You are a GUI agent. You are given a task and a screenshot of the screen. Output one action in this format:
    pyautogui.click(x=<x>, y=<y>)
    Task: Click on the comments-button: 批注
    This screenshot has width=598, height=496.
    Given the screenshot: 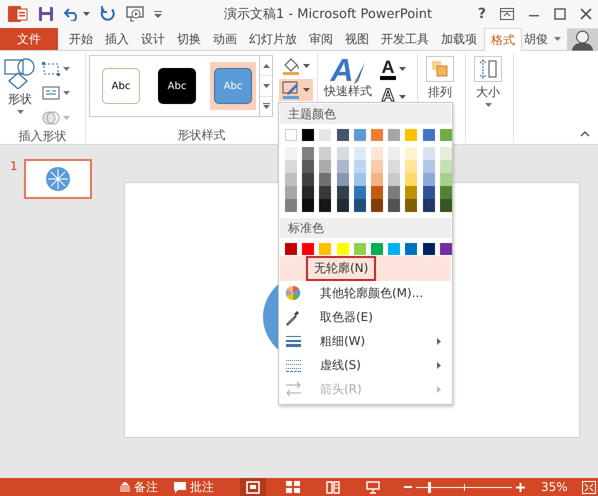 What is the action you would take?
    pyautogui.click(x=194, y=487)
    